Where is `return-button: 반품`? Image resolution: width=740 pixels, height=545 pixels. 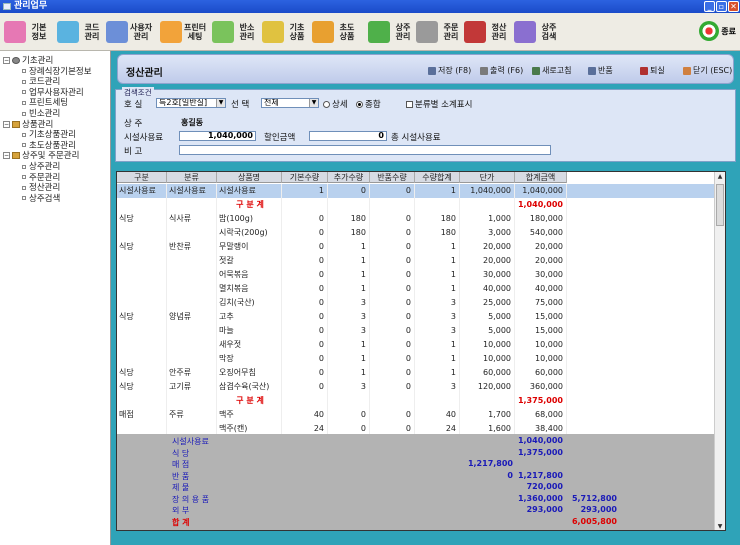
return-button: 반품 is located at coordinates (600, 70).